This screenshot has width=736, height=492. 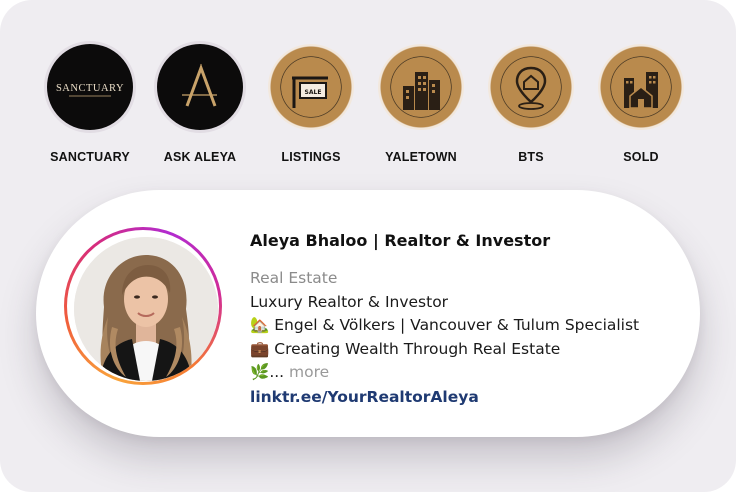 What do you see at coordinates (417, 348) in the screenshot?
I see `bio-line-text: Creating Wealth Through Real Estate` at bounding box center [417, 348].